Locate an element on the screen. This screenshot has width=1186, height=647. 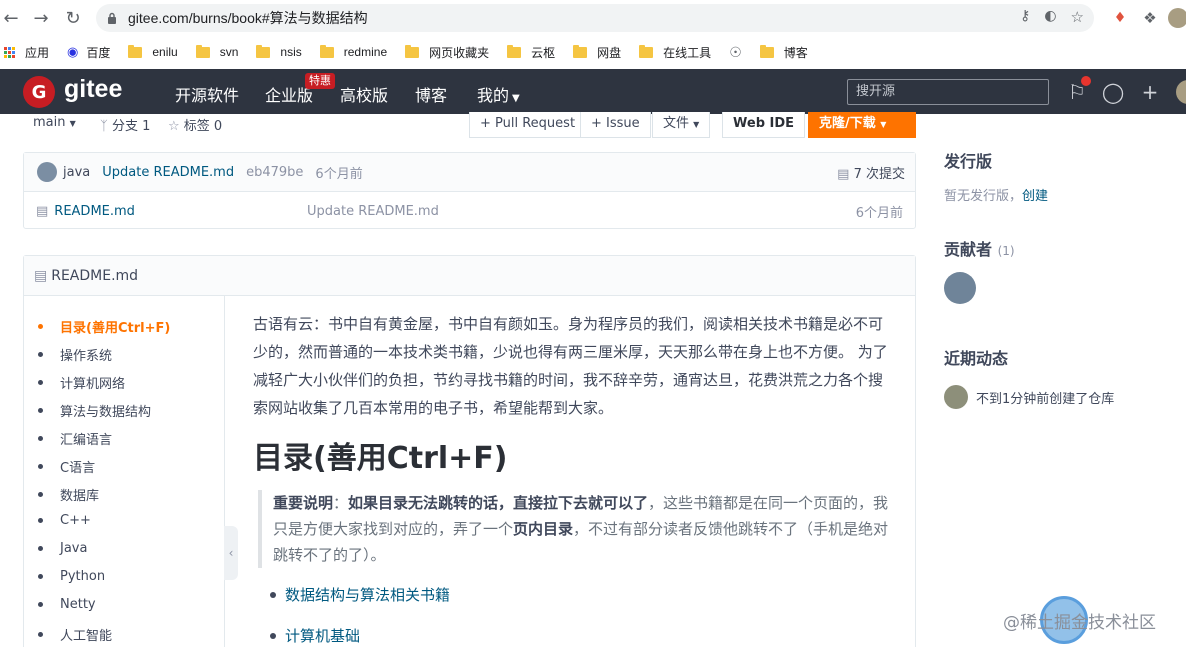
bookmark-folder: 在线工具 is located at coordinates (675, 52).